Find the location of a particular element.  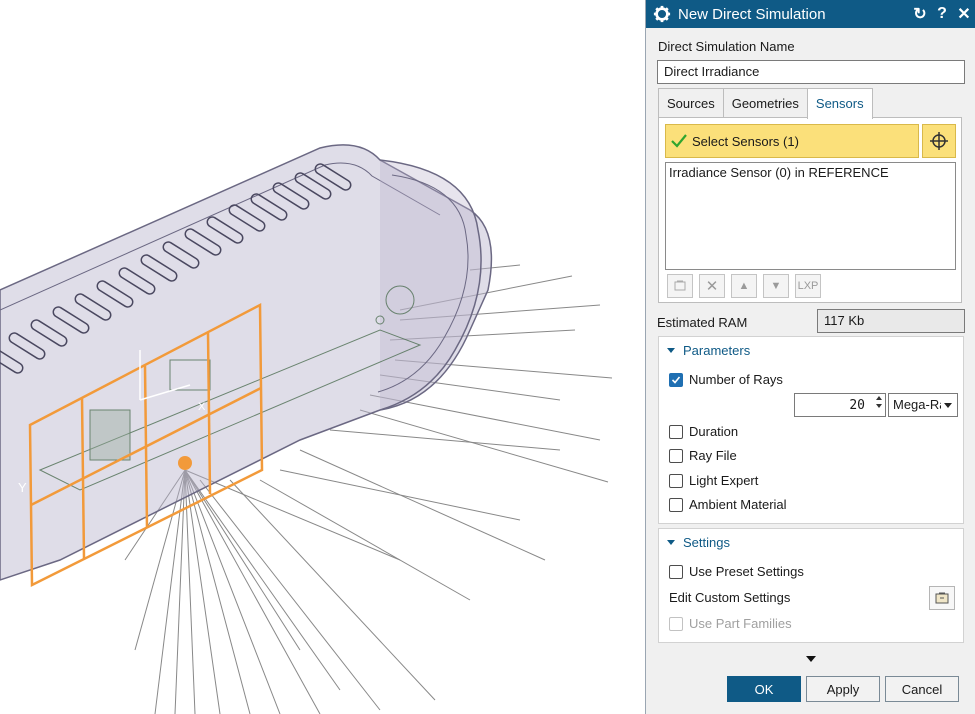

crosshair-button is located at coordinates (939, 141).